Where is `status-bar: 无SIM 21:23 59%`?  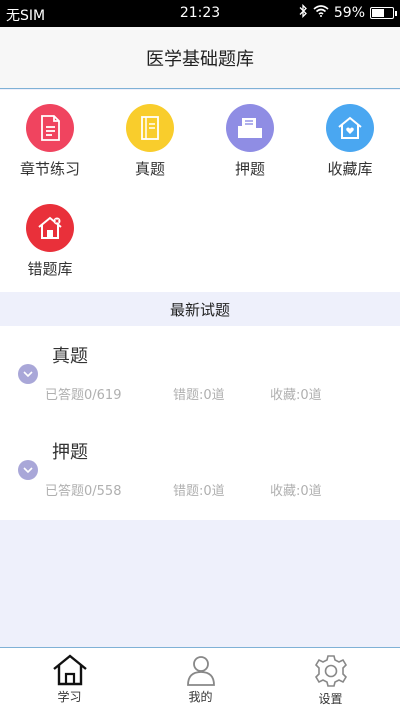
status-bar: 无SIM 21:23 59% is located at coordinates (200, 13).